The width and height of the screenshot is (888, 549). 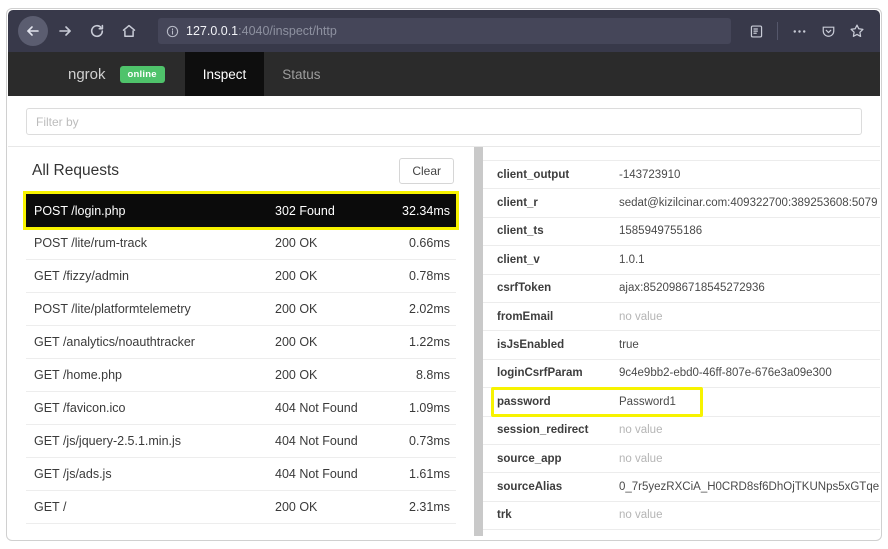 I want to click on address-bar: 127.0.0.1:4040/inspect/http, so click(x=444, y=31).